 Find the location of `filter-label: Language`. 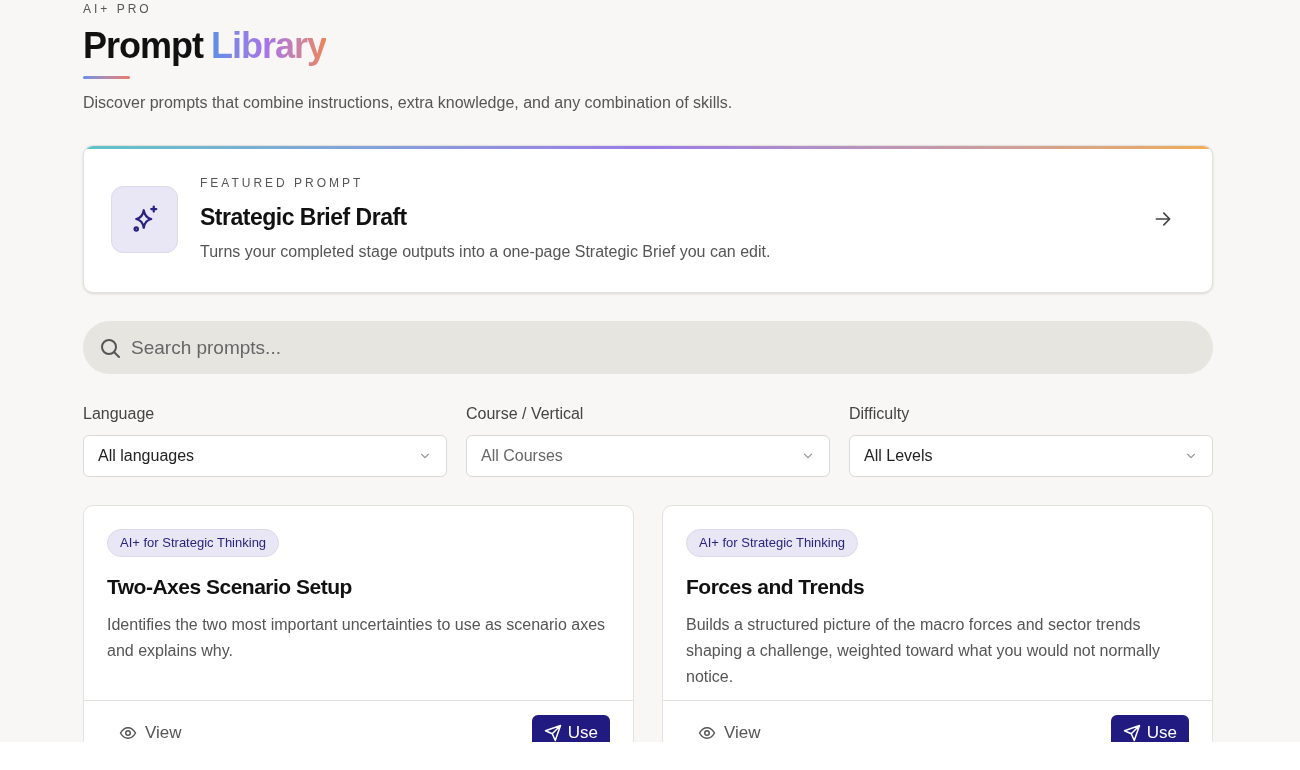

filter-label: Language is located at coordinates (119, 414).